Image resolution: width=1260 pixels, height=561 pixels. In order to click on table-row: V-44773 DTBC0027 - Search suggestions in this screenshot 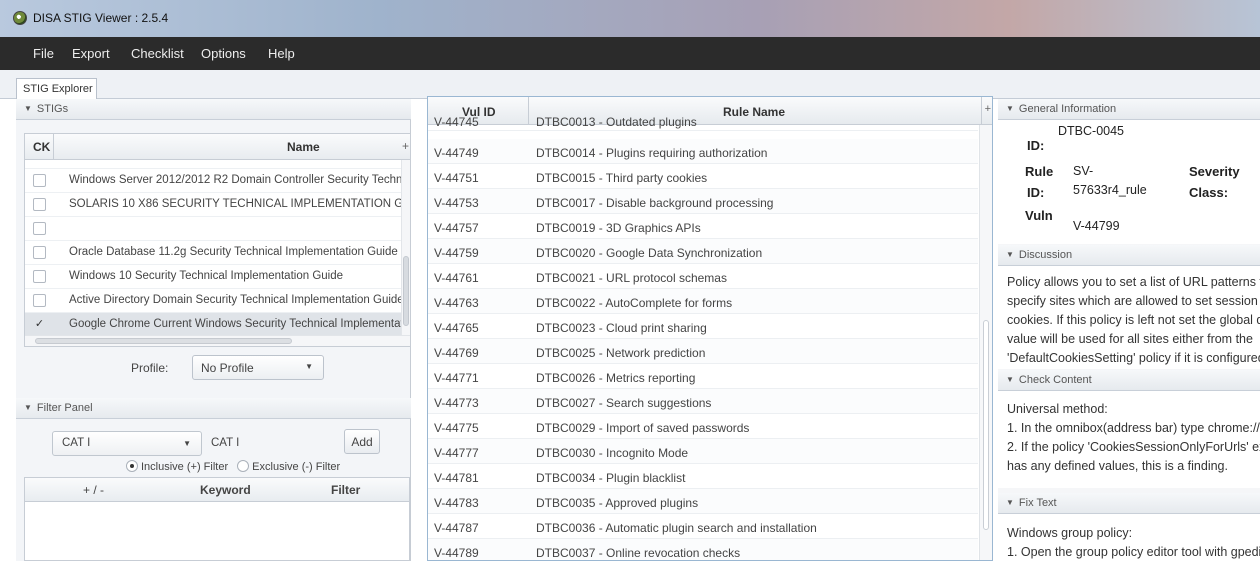, I will do `click(703, 401)`.